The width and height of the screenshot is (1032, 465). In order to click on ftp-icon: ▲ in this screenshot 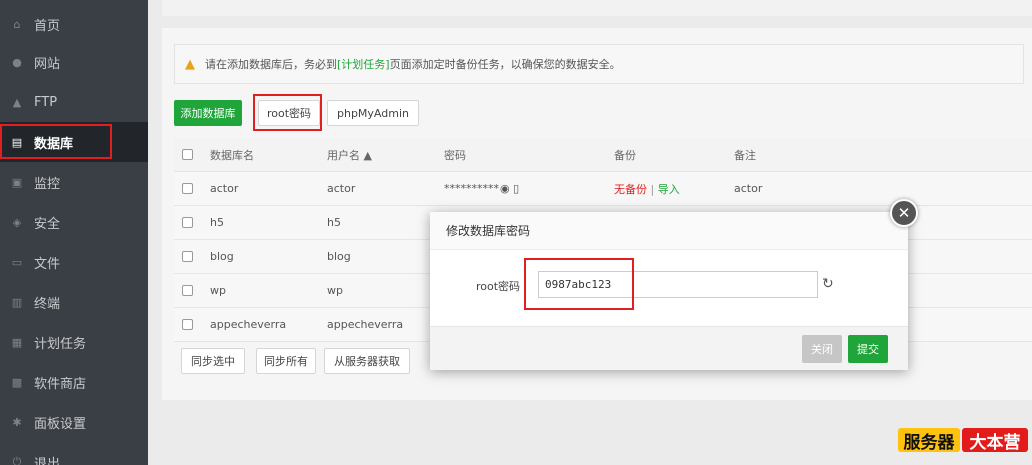, I will do `click(17, 102)`.